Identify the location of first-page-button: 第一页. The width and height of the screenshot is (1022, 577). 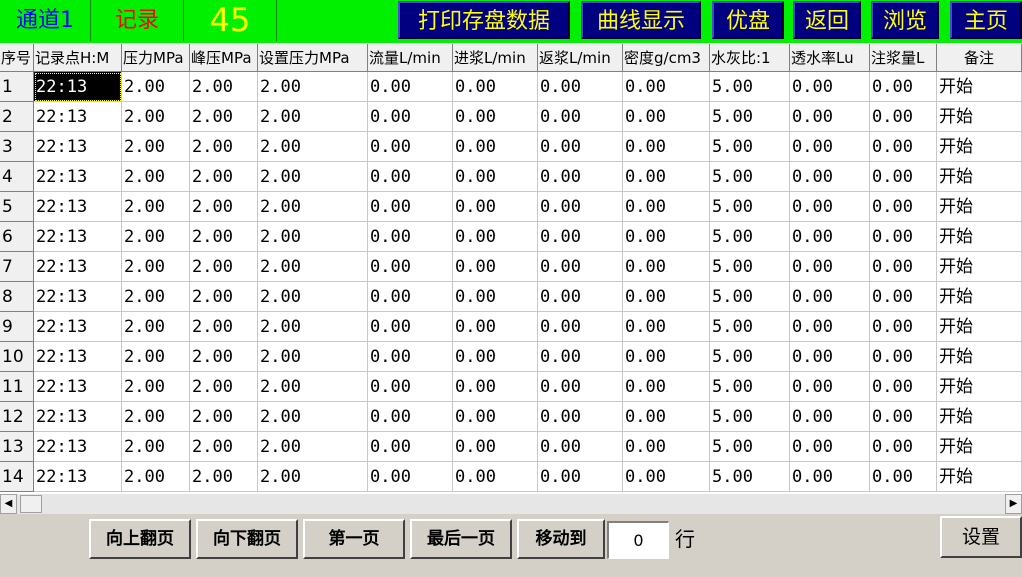
(354, 539).